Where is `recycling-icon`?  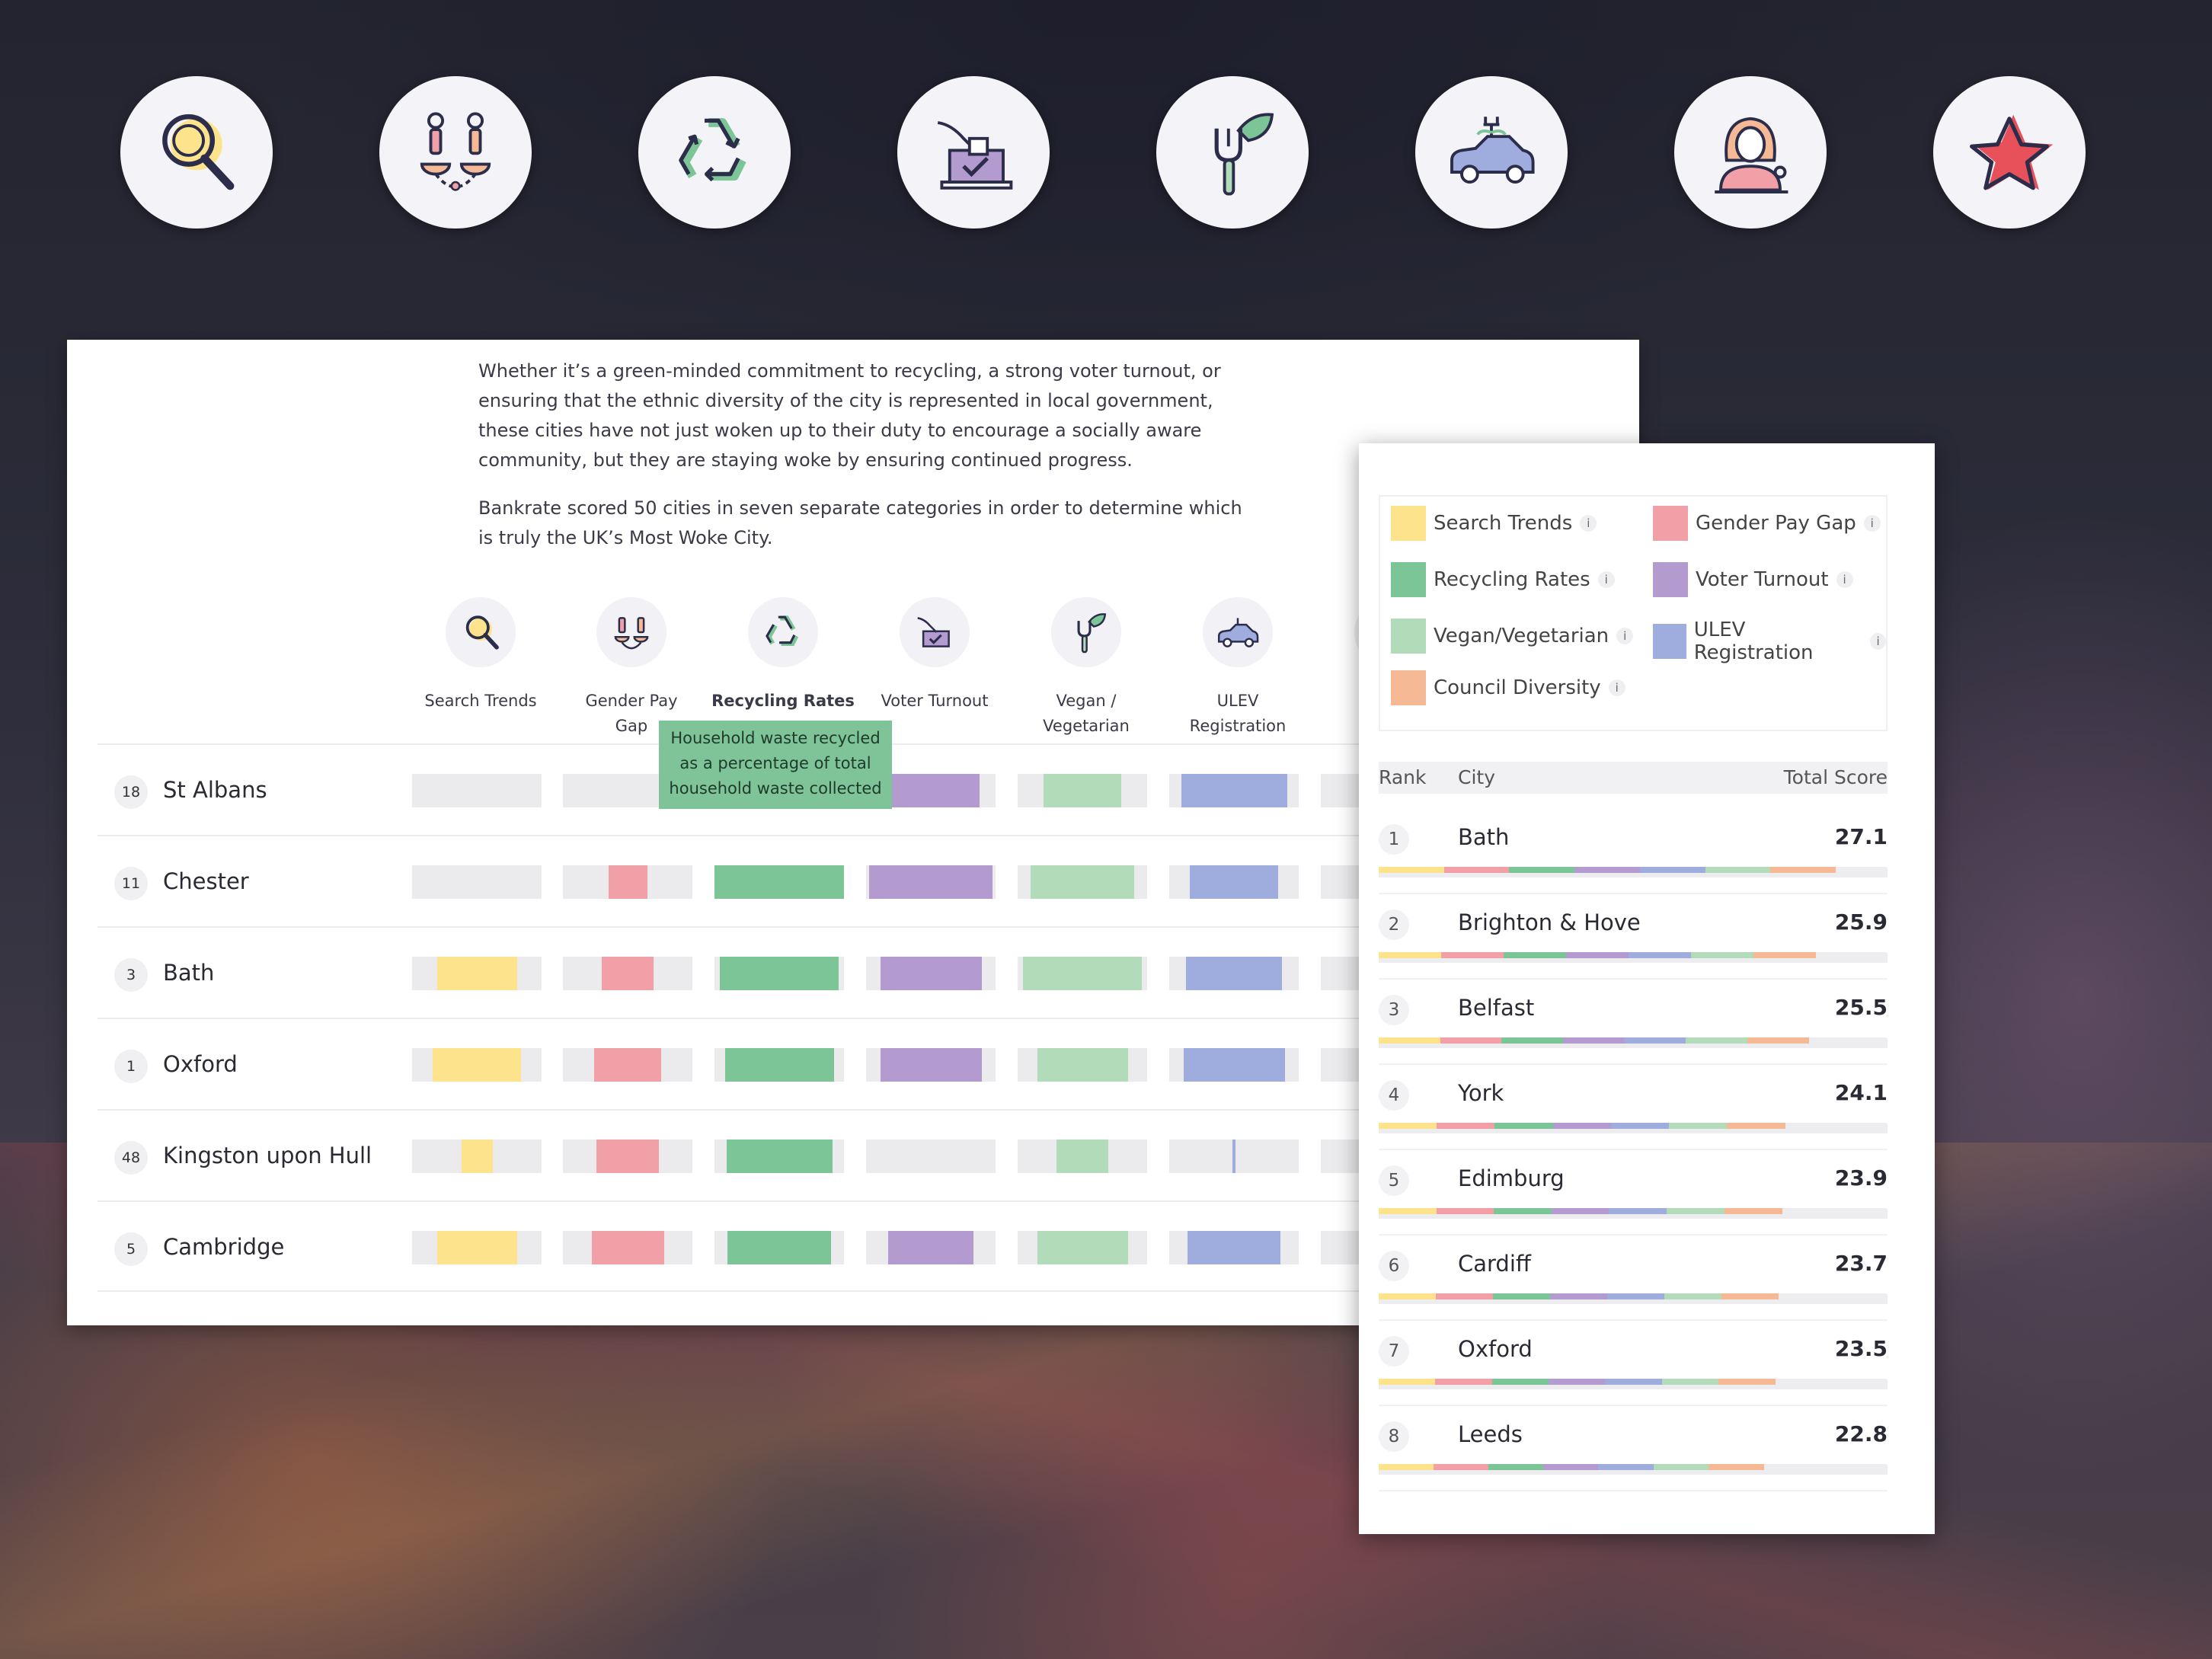
recycling-icon is located at coordinates (714, 152).